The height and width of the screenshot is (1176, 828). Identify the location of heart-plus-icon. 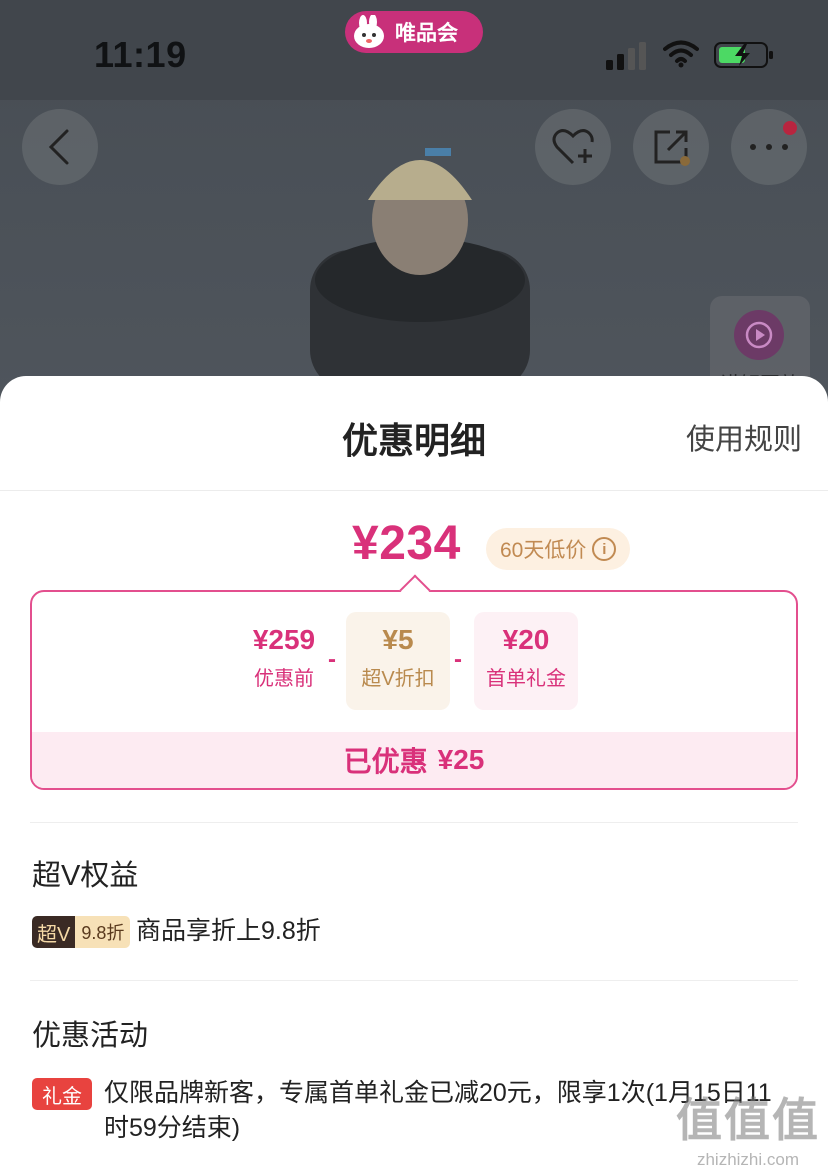
(573, 147).